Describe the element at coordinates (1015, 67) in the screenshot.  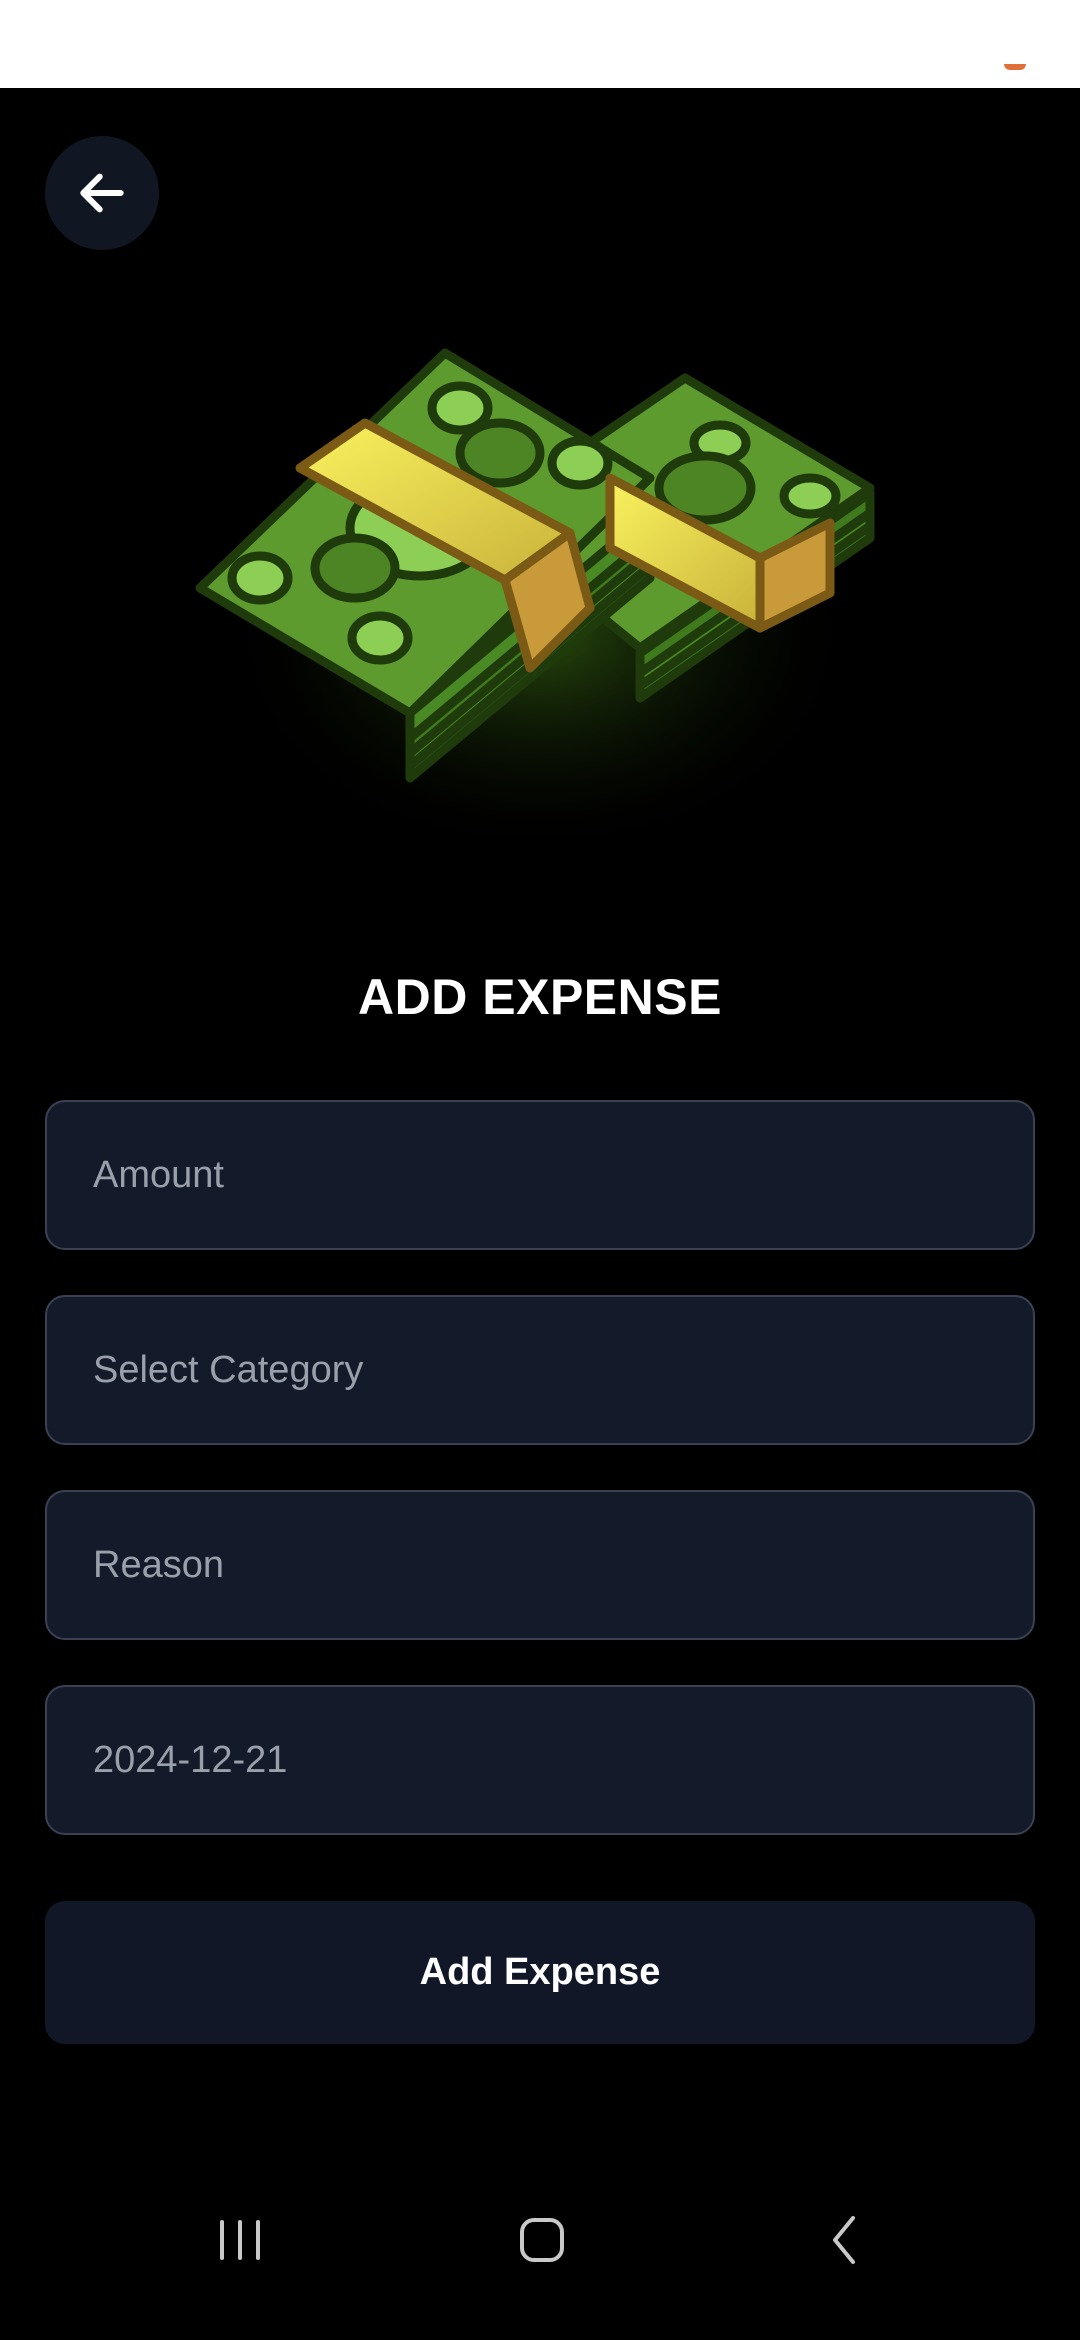
I see `notification-indicator` at that location.